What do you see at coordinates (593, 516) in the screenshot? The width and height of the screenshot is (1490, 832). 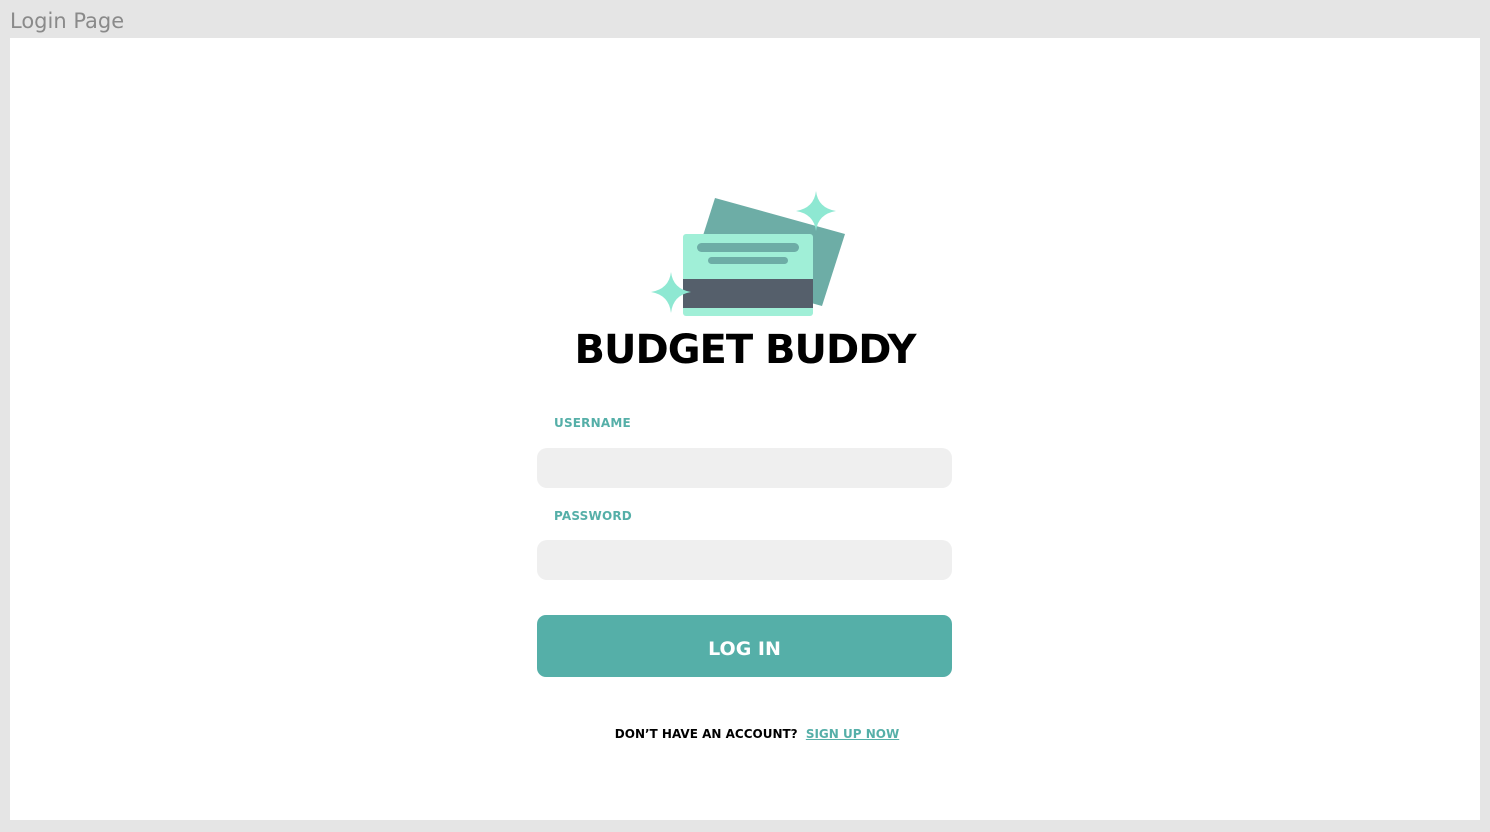 I see `password-label: PASSWORD` at bounding box center [593, 516].